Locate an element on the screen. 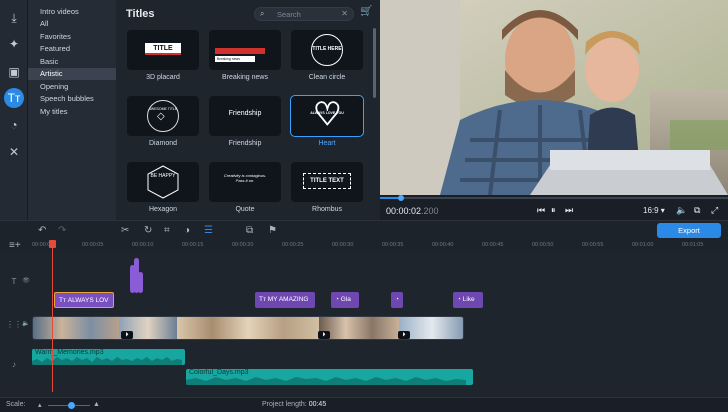 This screenshot has width=728, height=412. cart-icon: 🛒 is located at coordinates (366, 11).